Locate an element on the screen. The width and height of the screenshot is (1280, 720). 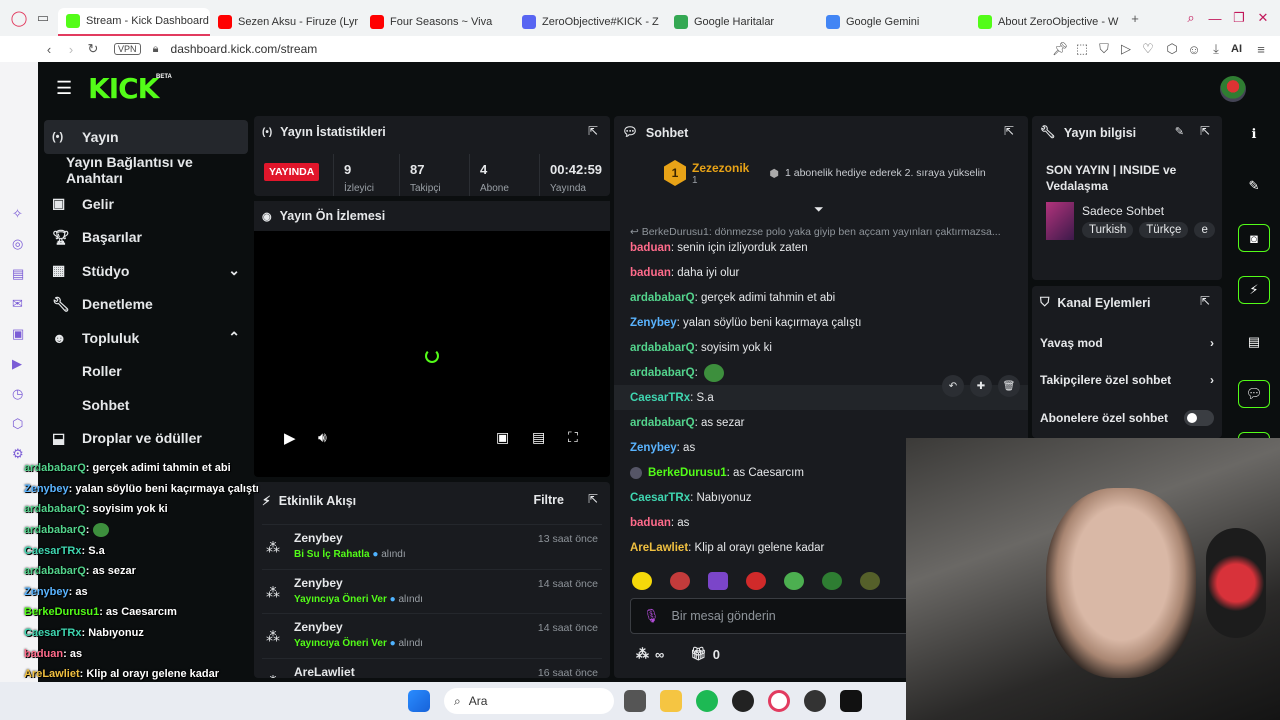
sidebar-item-sohbet: Sohbet is located at coordinates (146, 405).